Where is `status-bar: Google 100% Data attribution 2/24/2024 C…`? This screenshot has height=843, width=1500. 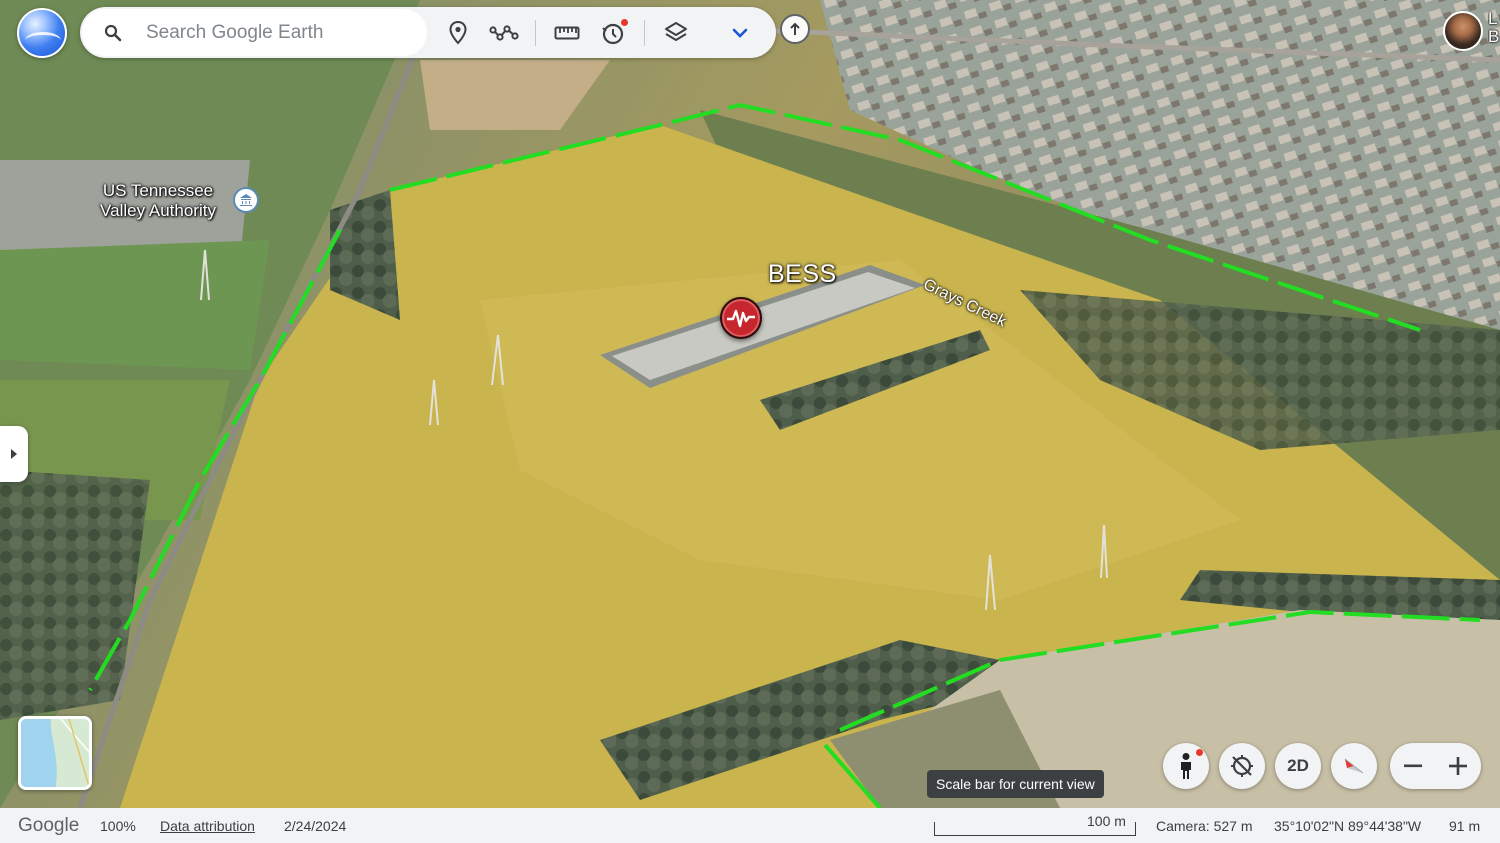
status-bar: Google 100% Data attribution 2/24/2024 C… is located at coordinates (750, 825).